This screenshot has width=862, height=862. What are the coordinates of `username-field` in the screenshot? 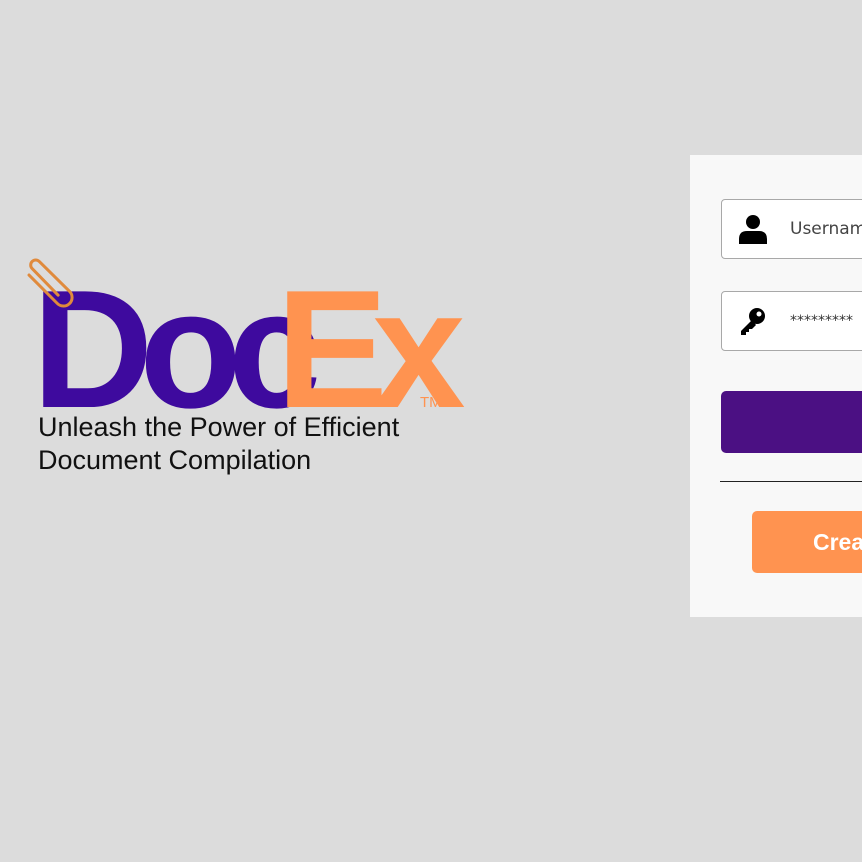 It's located at (791, 229).